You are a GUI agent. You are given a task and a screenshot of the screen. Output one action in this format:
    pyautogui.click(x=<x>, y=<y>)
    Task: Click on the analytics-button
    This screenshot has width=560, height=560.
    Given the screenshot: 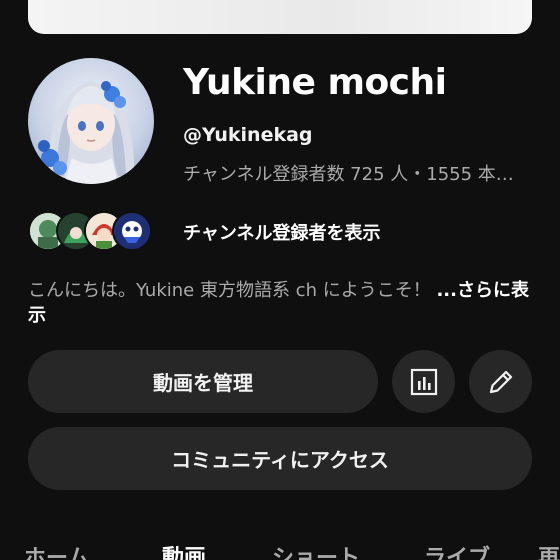 What is the action you would take?
    pyautogui.click(x=423, y=381)
    